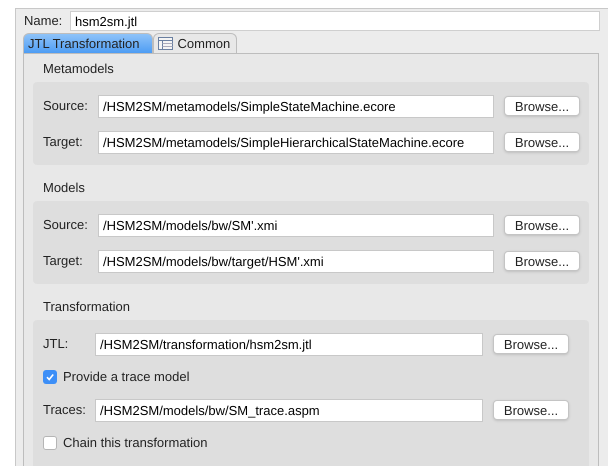 The height and width of the screenshot is (466, 610). What do you see at coordinates (296, 225) in the screenshot?
I see `path-field: /HSM2SM/models/bw/SM'.xmi` at bounding box center [296, 225].